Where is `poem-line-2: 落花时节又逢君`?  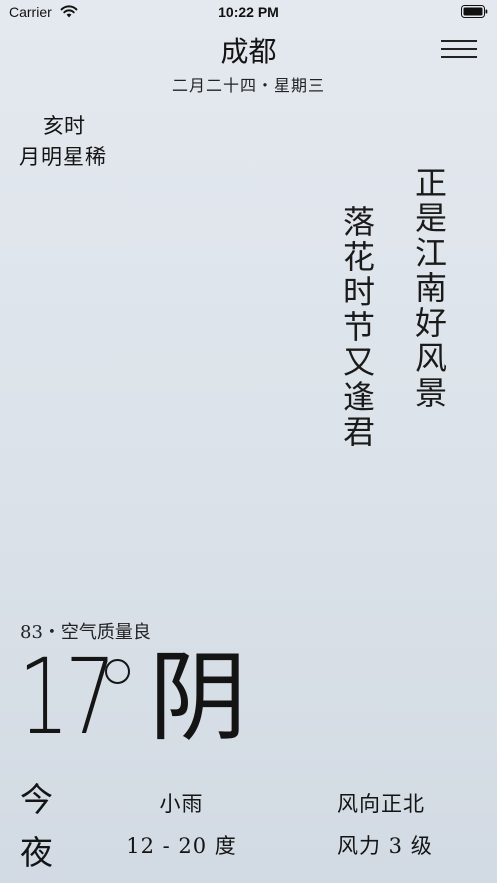
poem-line-2: 落花时节又逢君 is located at coordinates (357, 327).